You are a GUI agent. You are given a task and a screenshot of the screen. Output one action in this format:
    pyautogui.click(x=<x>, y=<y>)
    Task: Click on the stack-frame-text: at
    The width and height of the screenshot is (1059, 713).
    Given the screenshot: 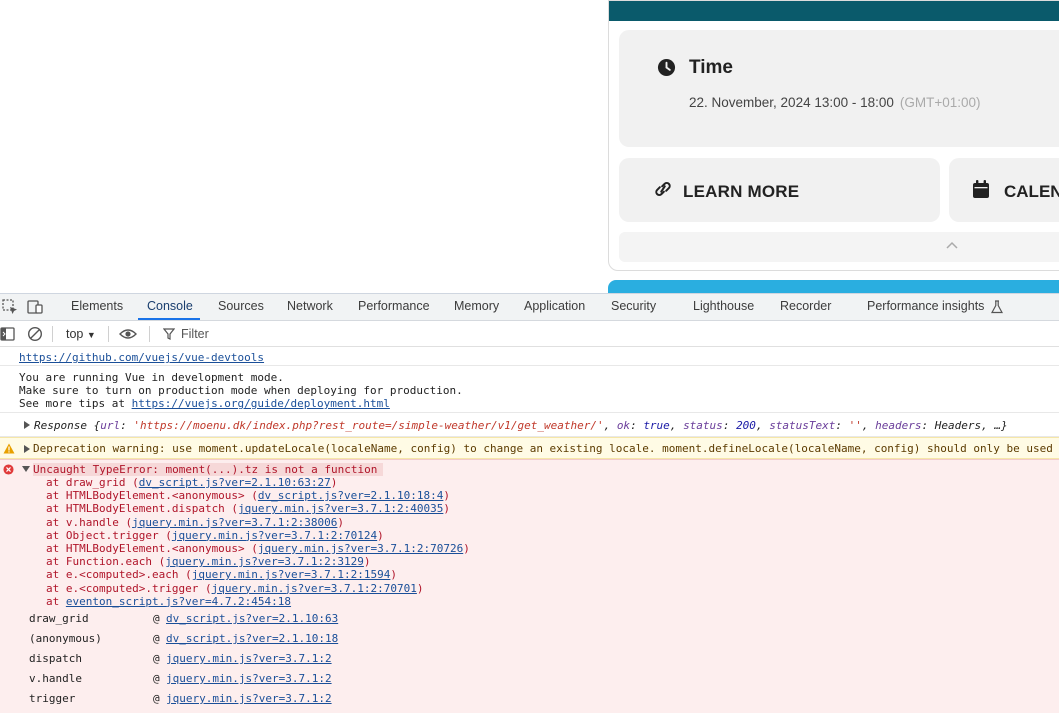 What is the action you would take?
    pyautogui.click(x=56, y=601)
    